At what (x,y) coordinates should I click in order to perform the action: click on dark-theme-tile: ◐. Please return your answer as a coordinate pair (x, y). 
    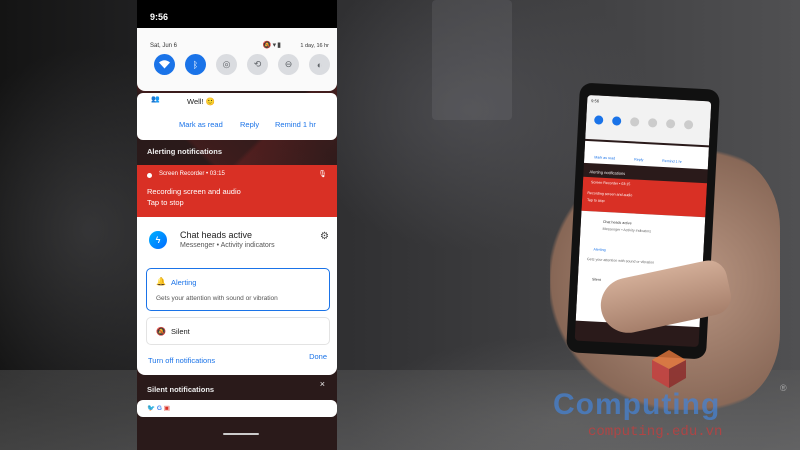
    Looking at the image, I should click on (319, 64).